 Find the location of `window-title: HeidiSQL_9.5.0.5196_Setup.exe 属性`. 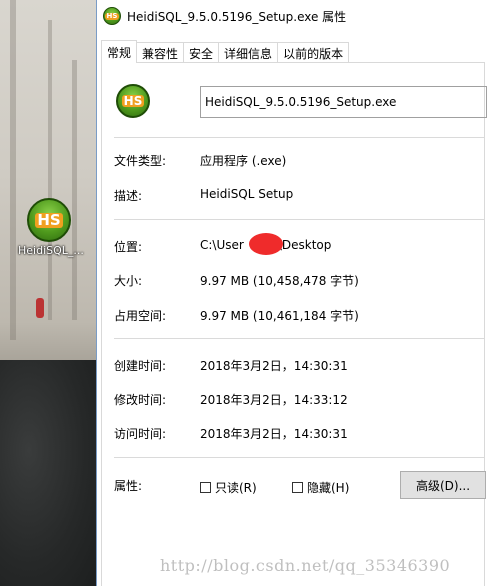

window-title: HeidiSQL_9.5.0.5196_Setup.exe 属性 is located at coordinates (237, 16).